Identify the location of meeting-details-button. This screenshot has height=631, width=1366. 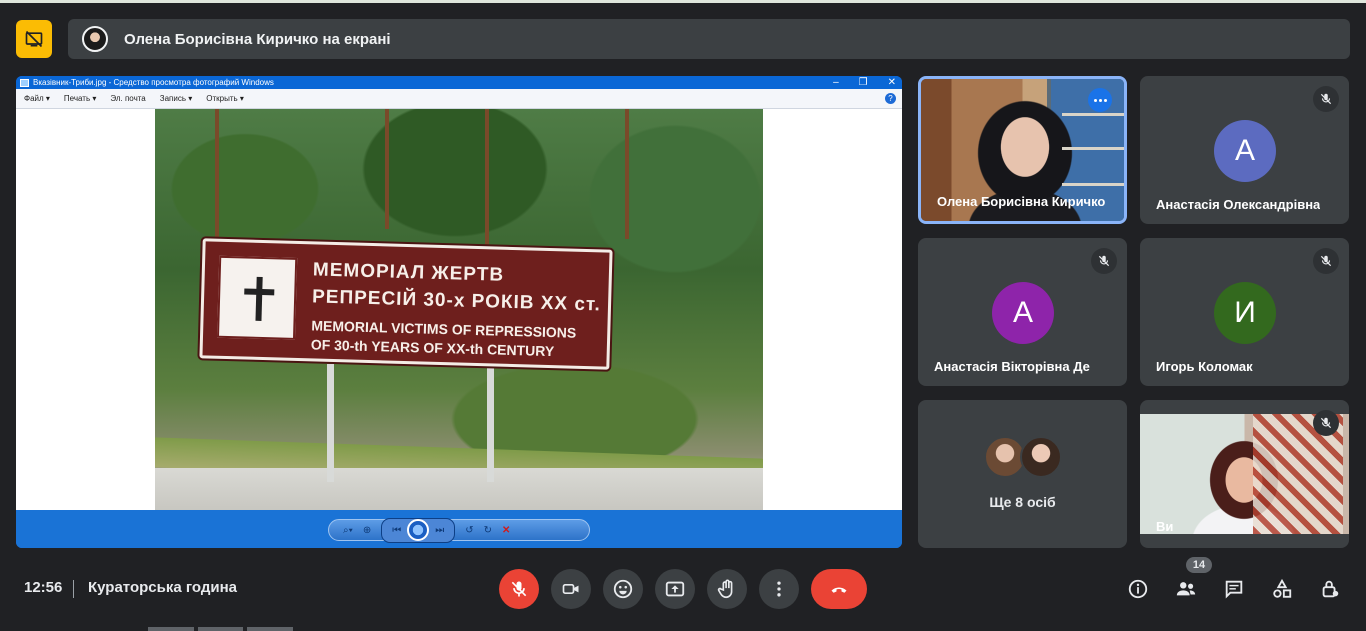
(1138, 589).